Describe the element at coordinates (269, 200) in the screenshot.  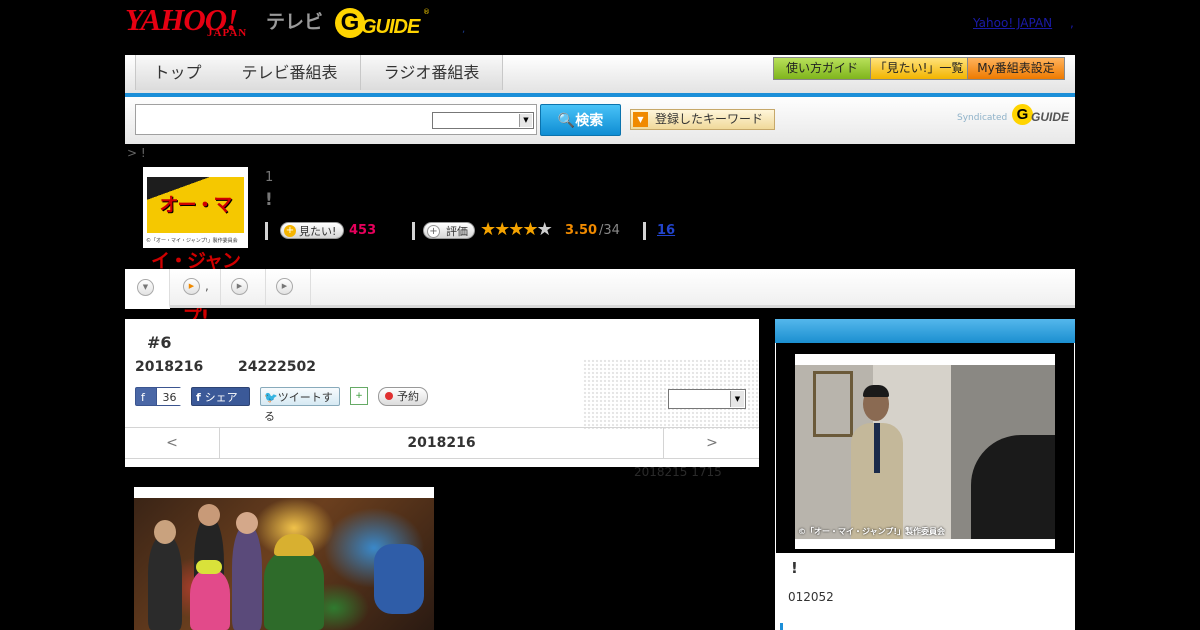
I see `program-title: !` at that location.